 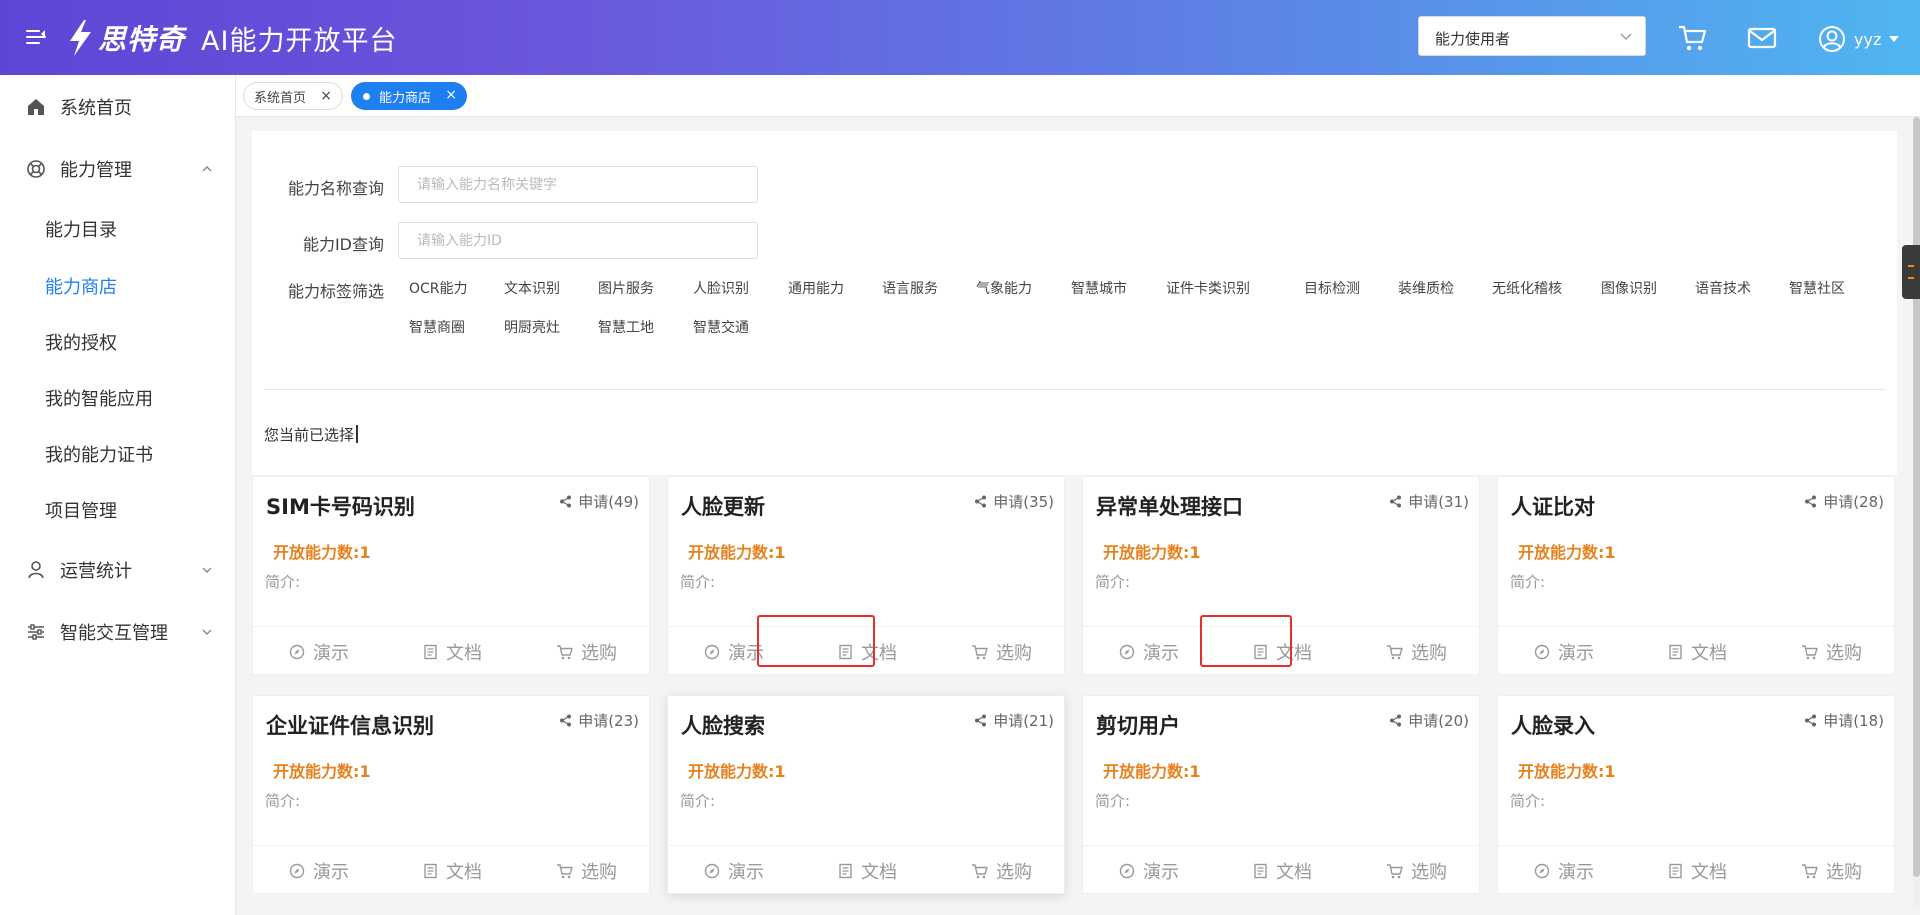 I want to click on tag-option: 智慧城市, so click(x=1099, y=288).